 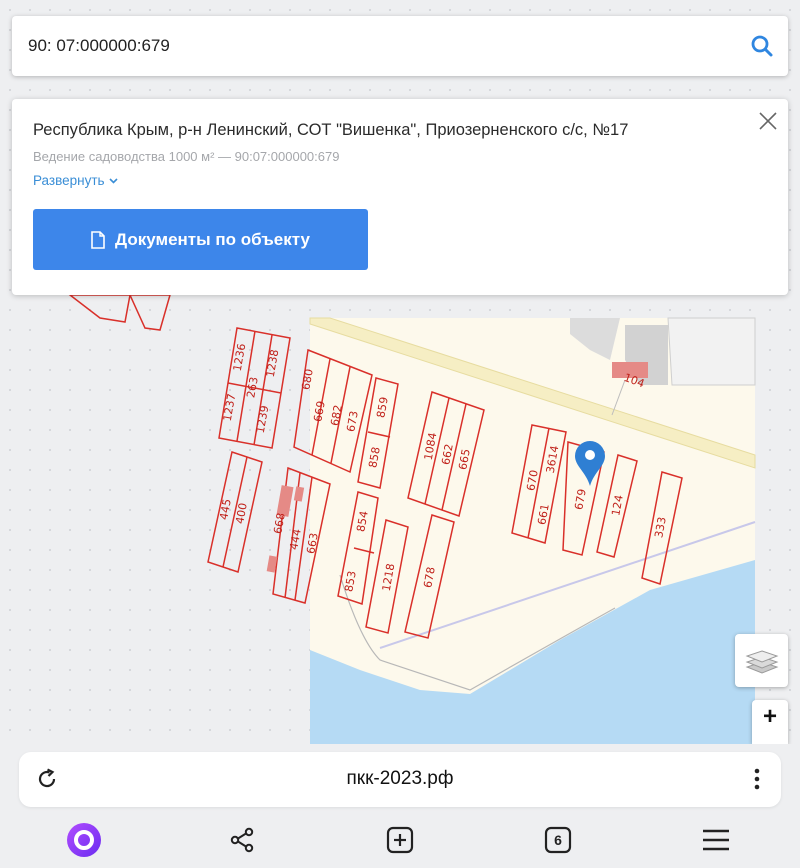 I want to click on share-icon, so click(x=242, y=840).